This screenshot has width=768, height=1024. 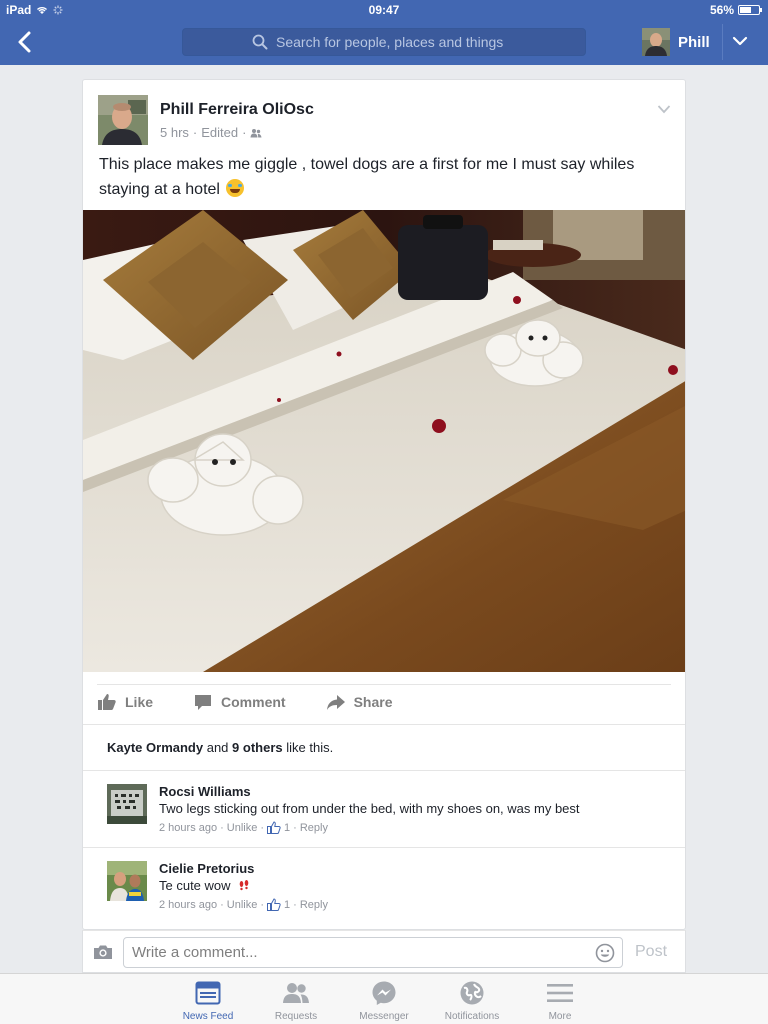 I want to click on status-time: 09:47, so click(x=384, y=10).